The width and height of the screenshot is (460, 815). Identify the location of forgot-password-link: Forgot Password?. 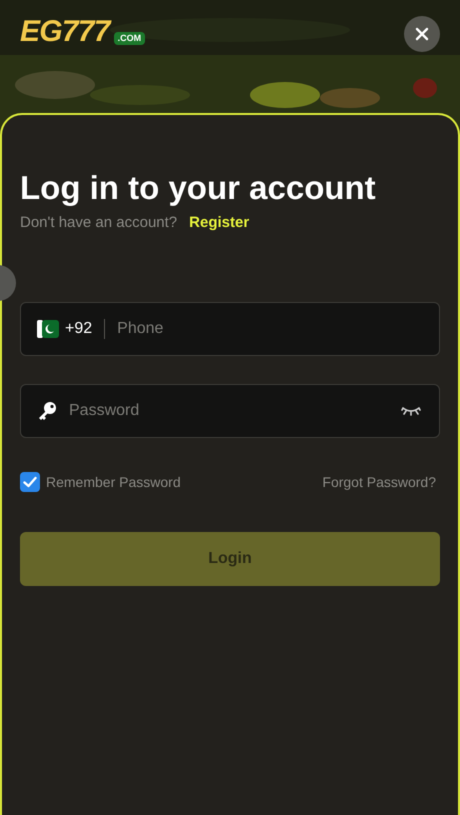
(379, 482).